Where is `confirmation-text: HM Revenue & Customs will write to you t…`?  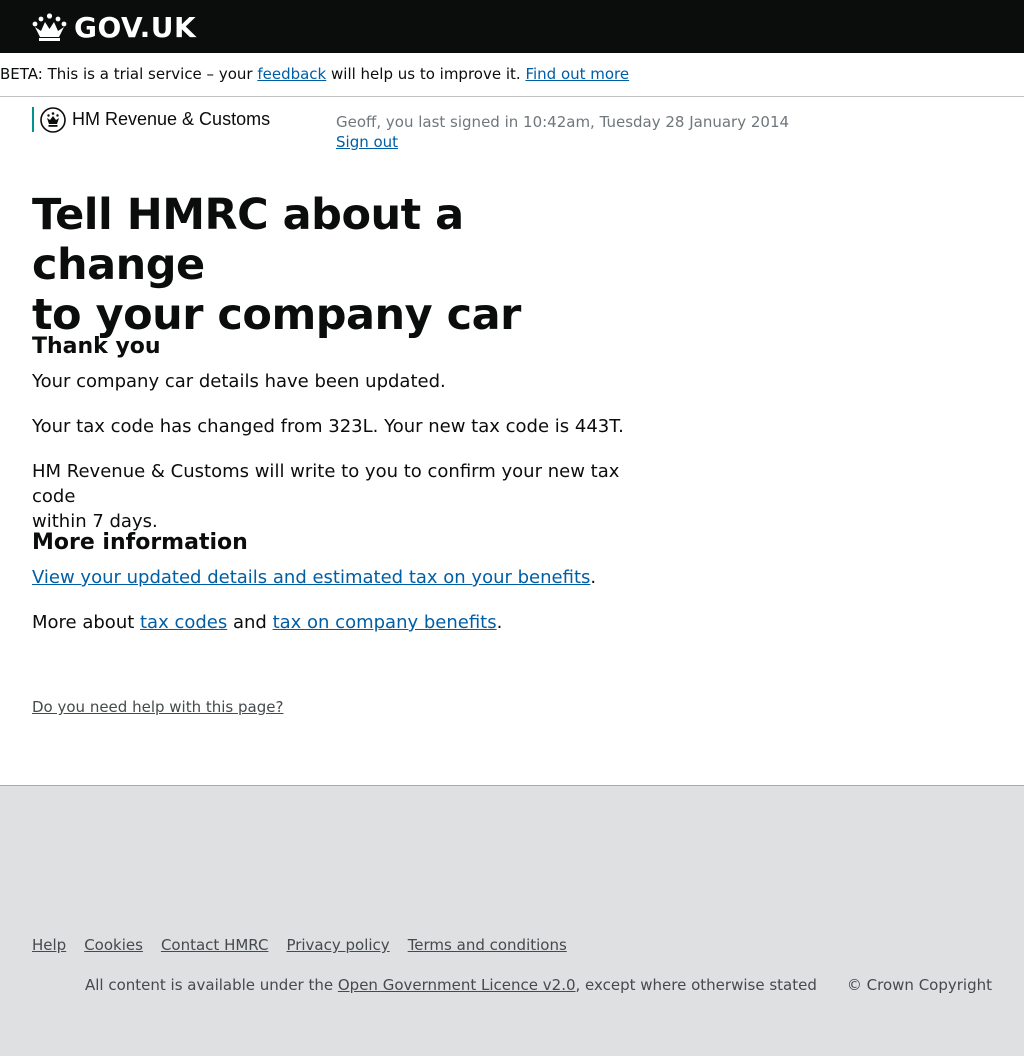
confirmation-text: HM Revenue & Customs will write to you t… is located at coordinates (332, 496).